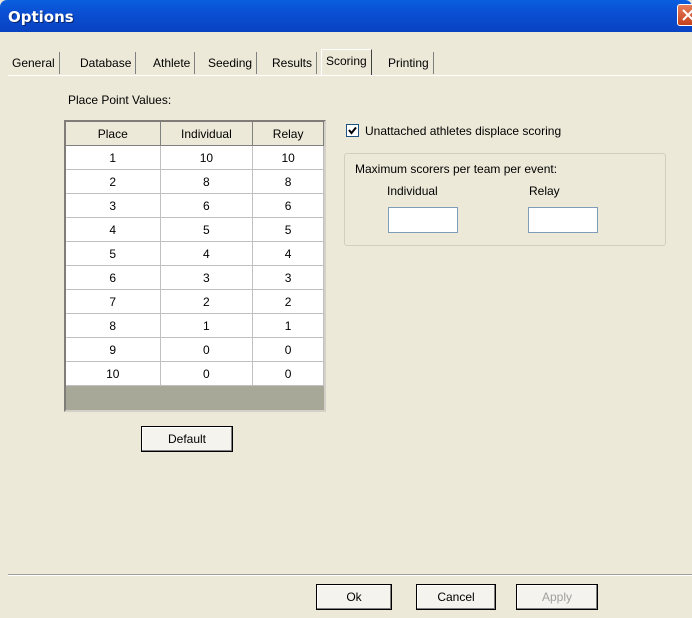 This screenshot has height=618, width=692. Describe the element at coordinates (423, 220) in the screenshot. I see `max-individual-field` at that location.